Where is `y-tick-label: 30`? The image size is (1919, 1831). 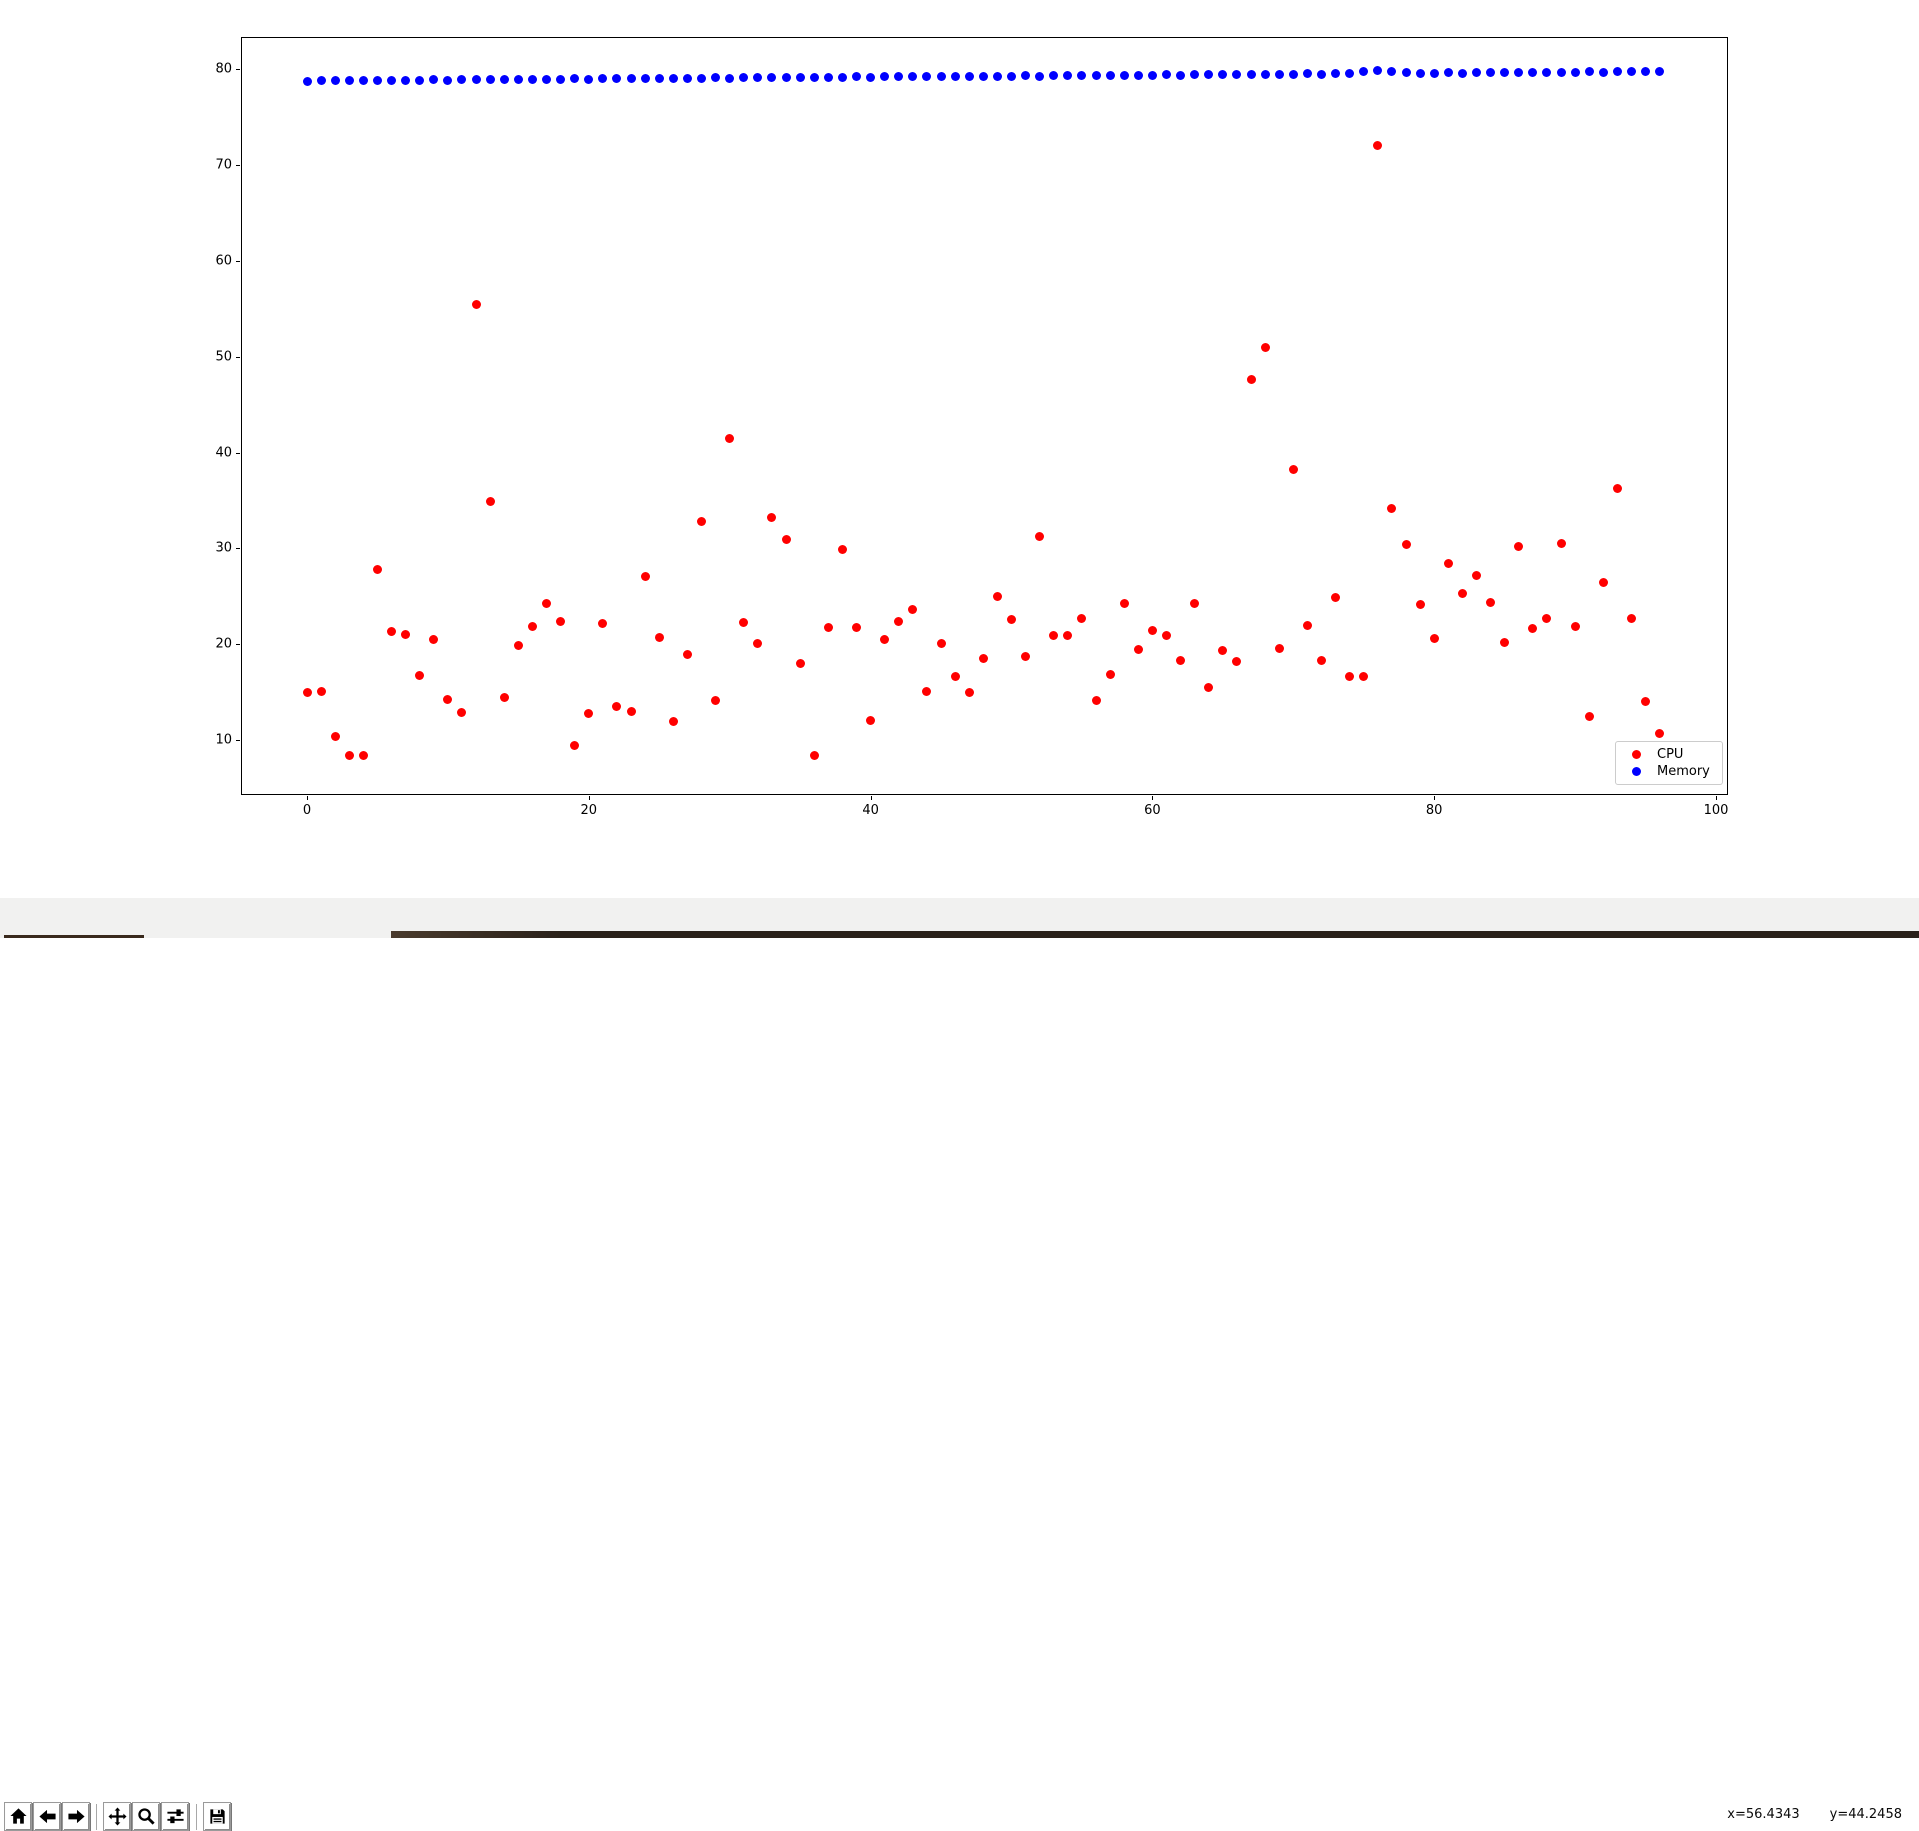 y-tick-label: 30 is located at coordinates (223, 548).